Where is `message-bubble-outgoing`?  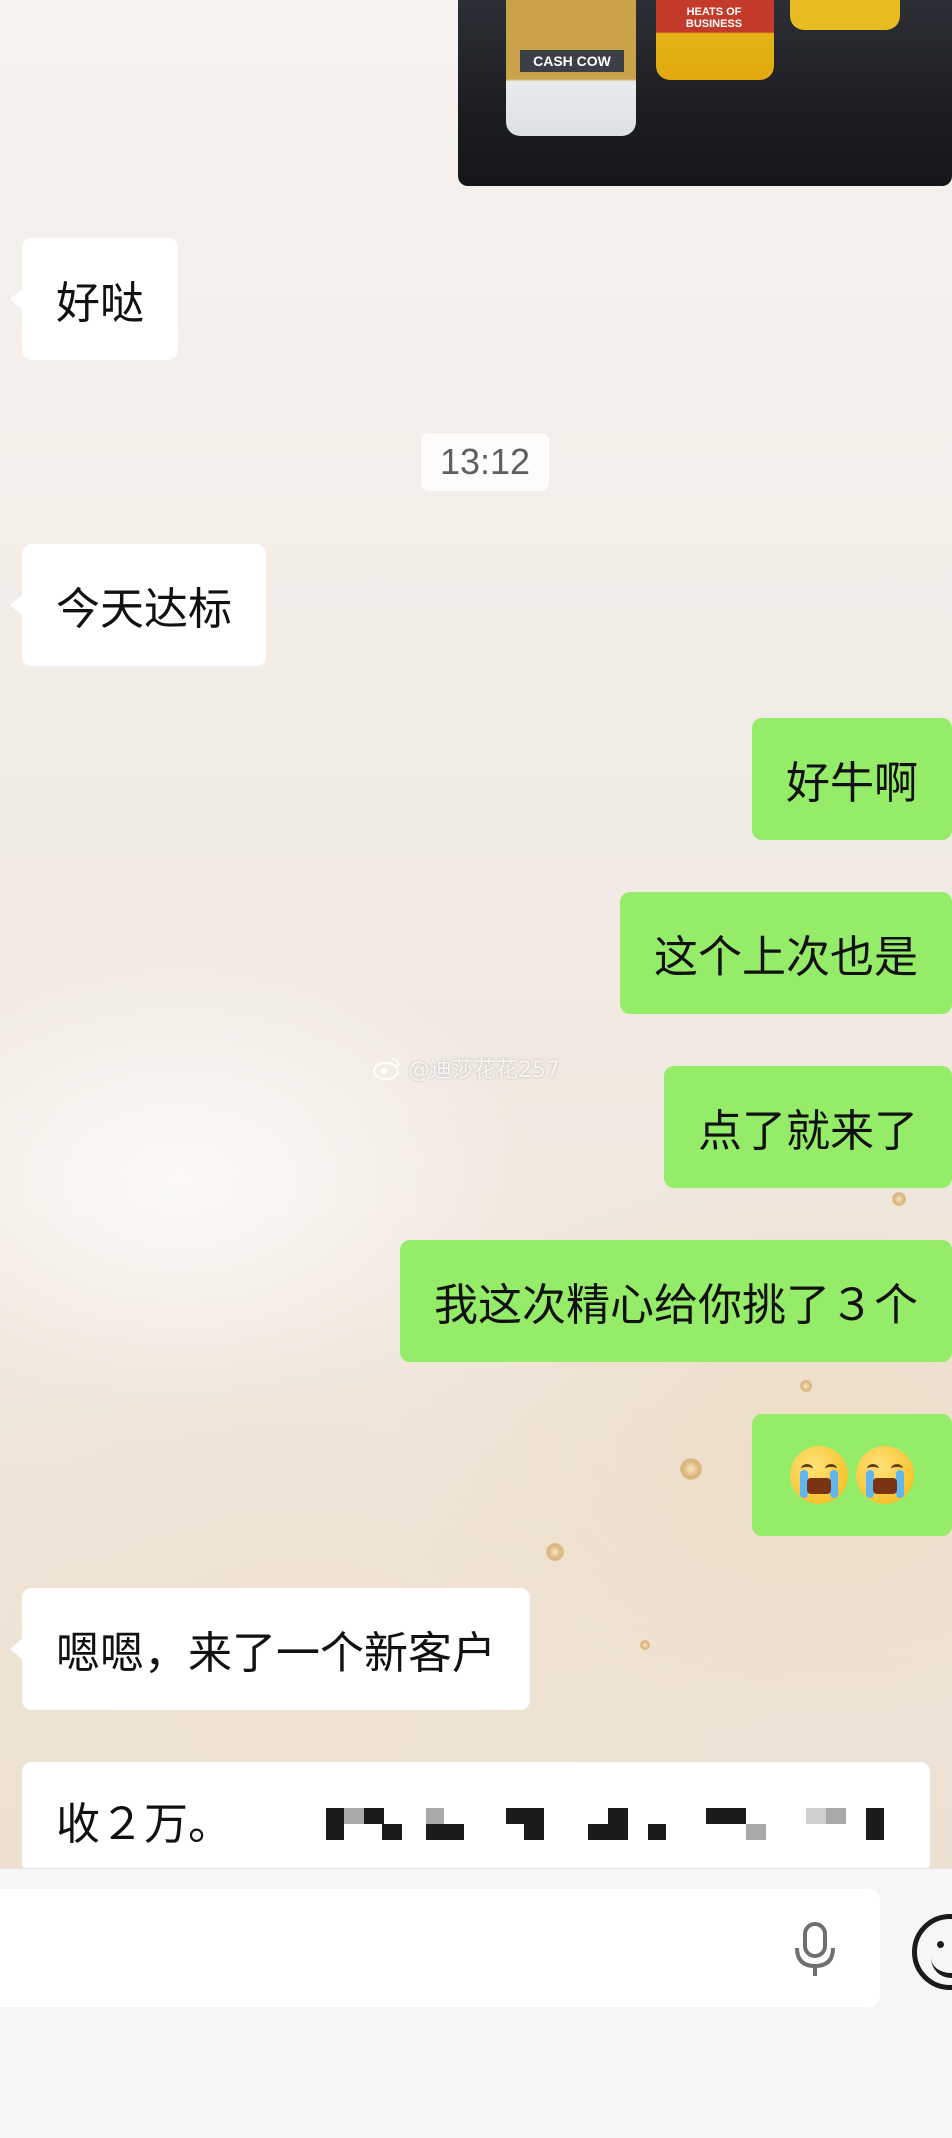 message-bubble-outgoing is located at coordinates (852, 1475).